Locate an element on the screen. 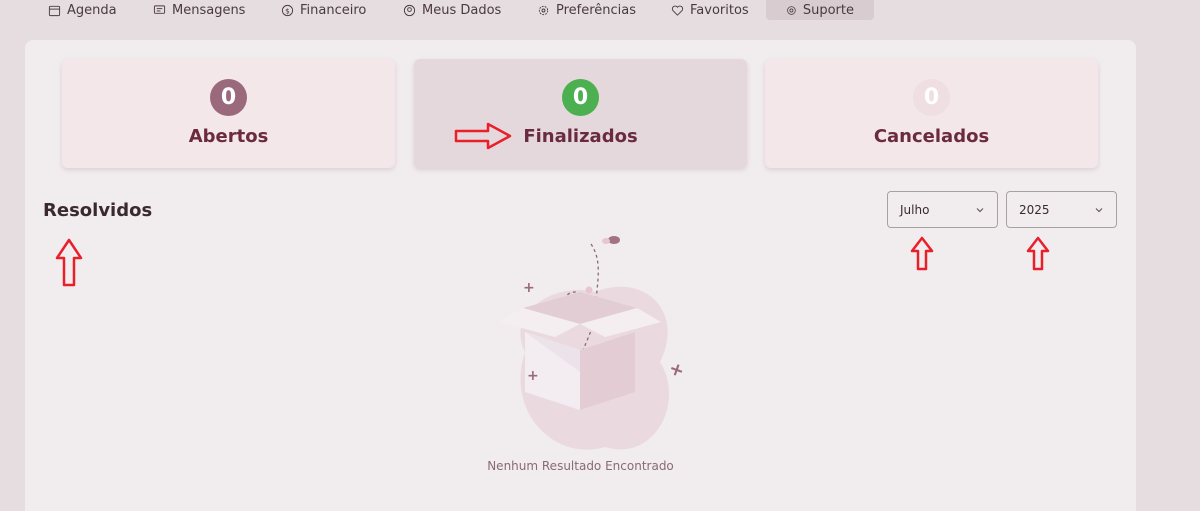 The width and height of the screenshot is (1200, 511). calendar-icon is located at coordinates (54, 10).